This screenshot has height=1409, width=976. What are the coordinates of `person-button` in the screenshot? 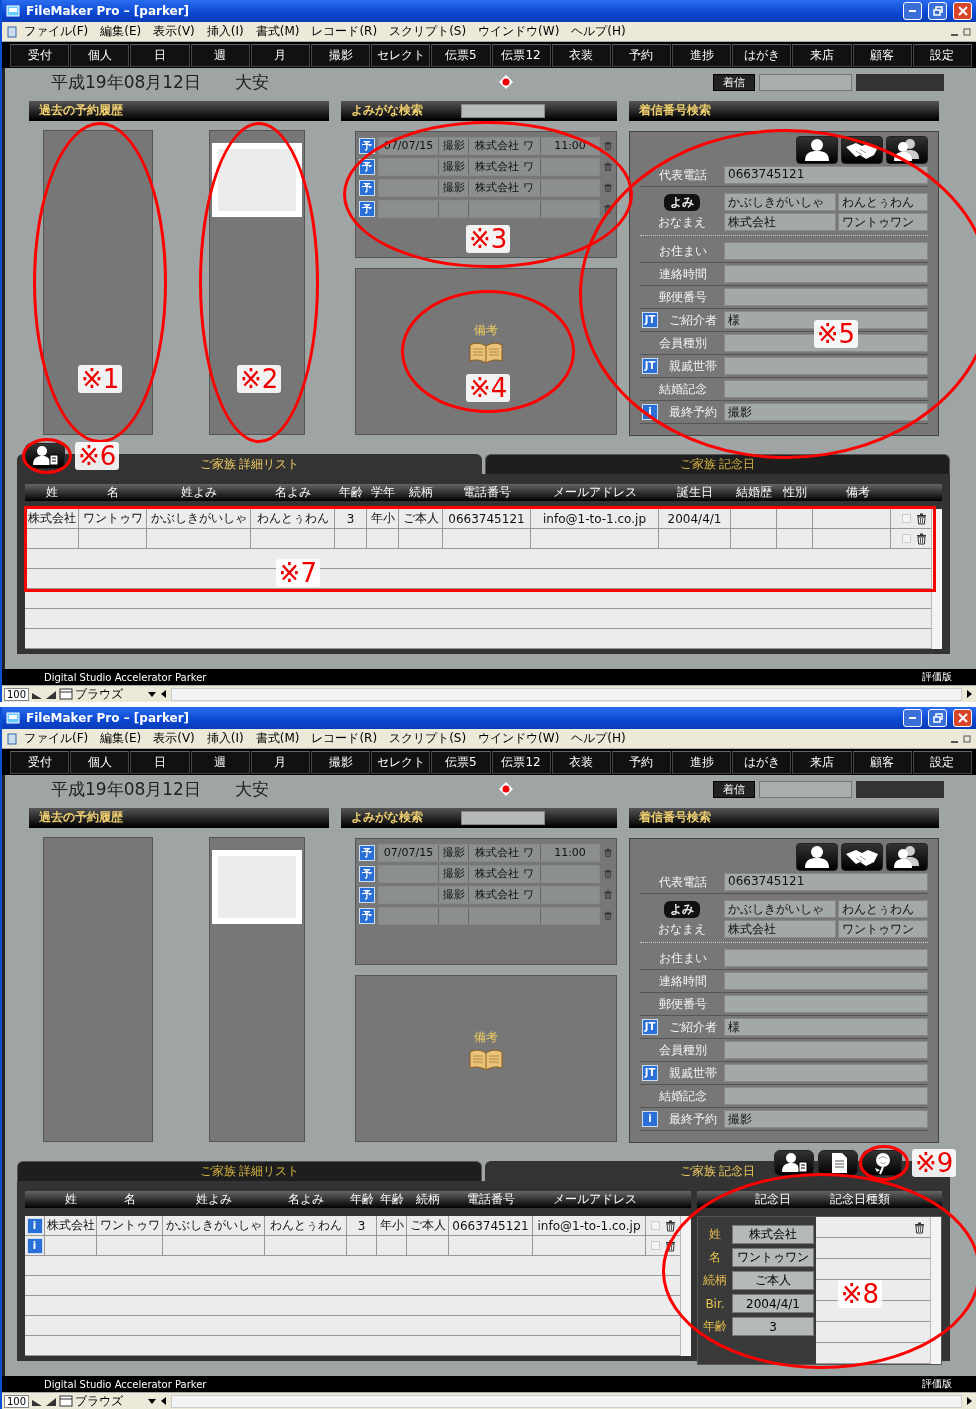 It's located at (817, 857).